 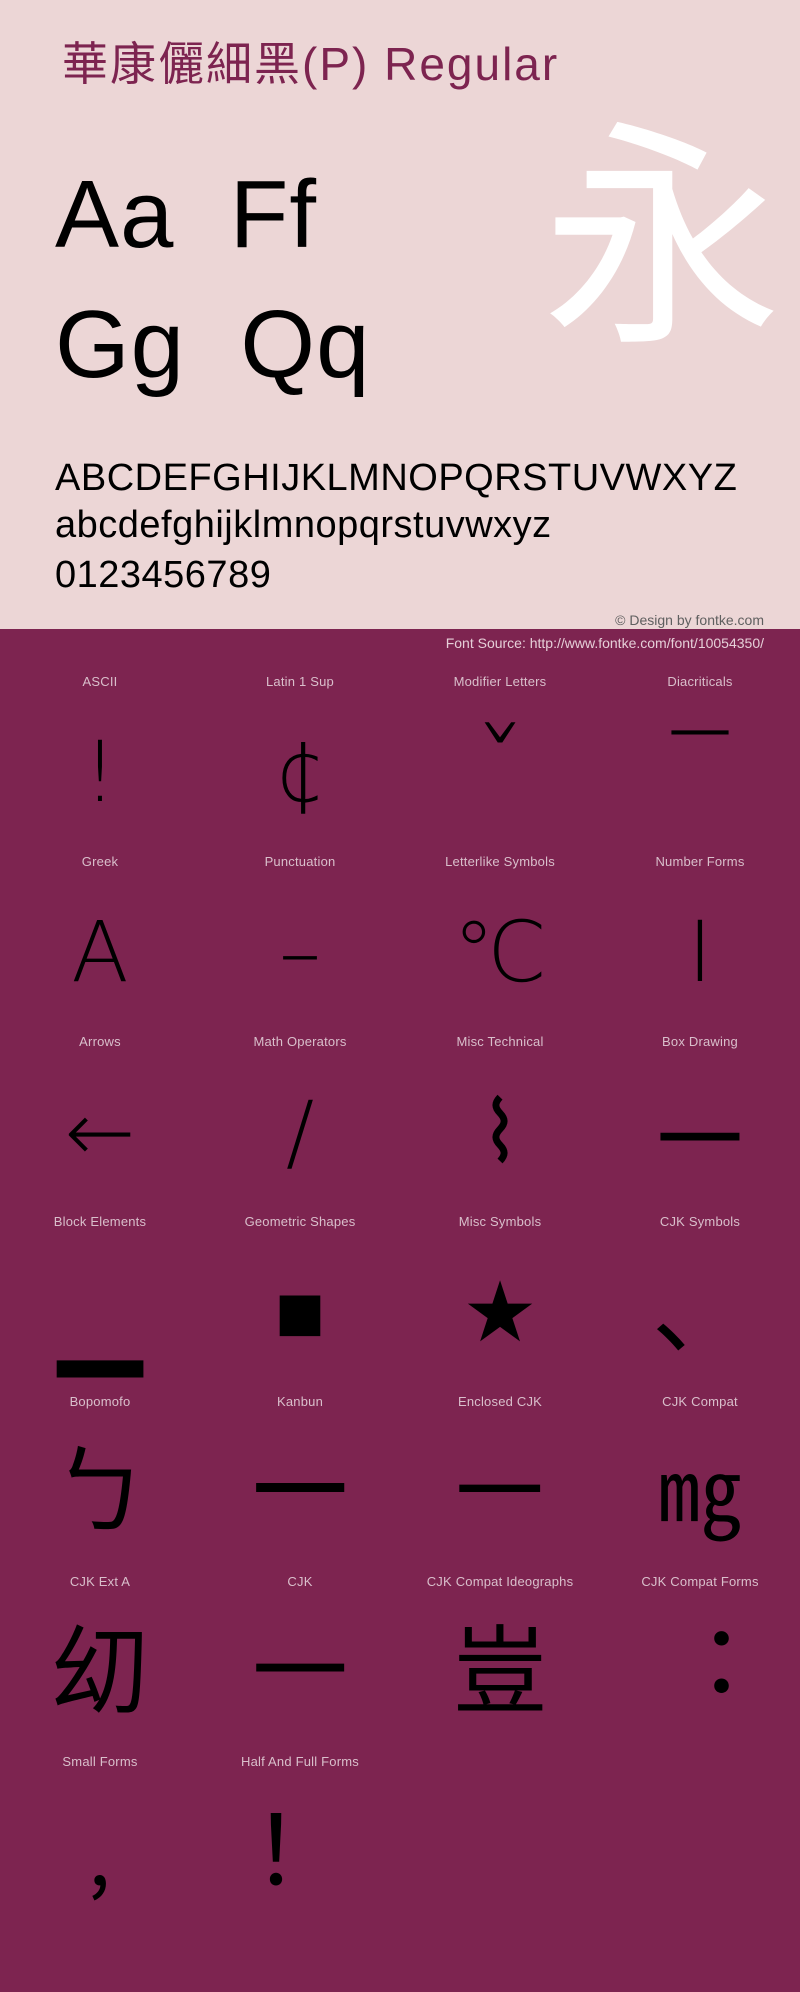 I want to click on sample-letter-pairs: Aa Ff Gg Qq, so click(x=212, y=280).